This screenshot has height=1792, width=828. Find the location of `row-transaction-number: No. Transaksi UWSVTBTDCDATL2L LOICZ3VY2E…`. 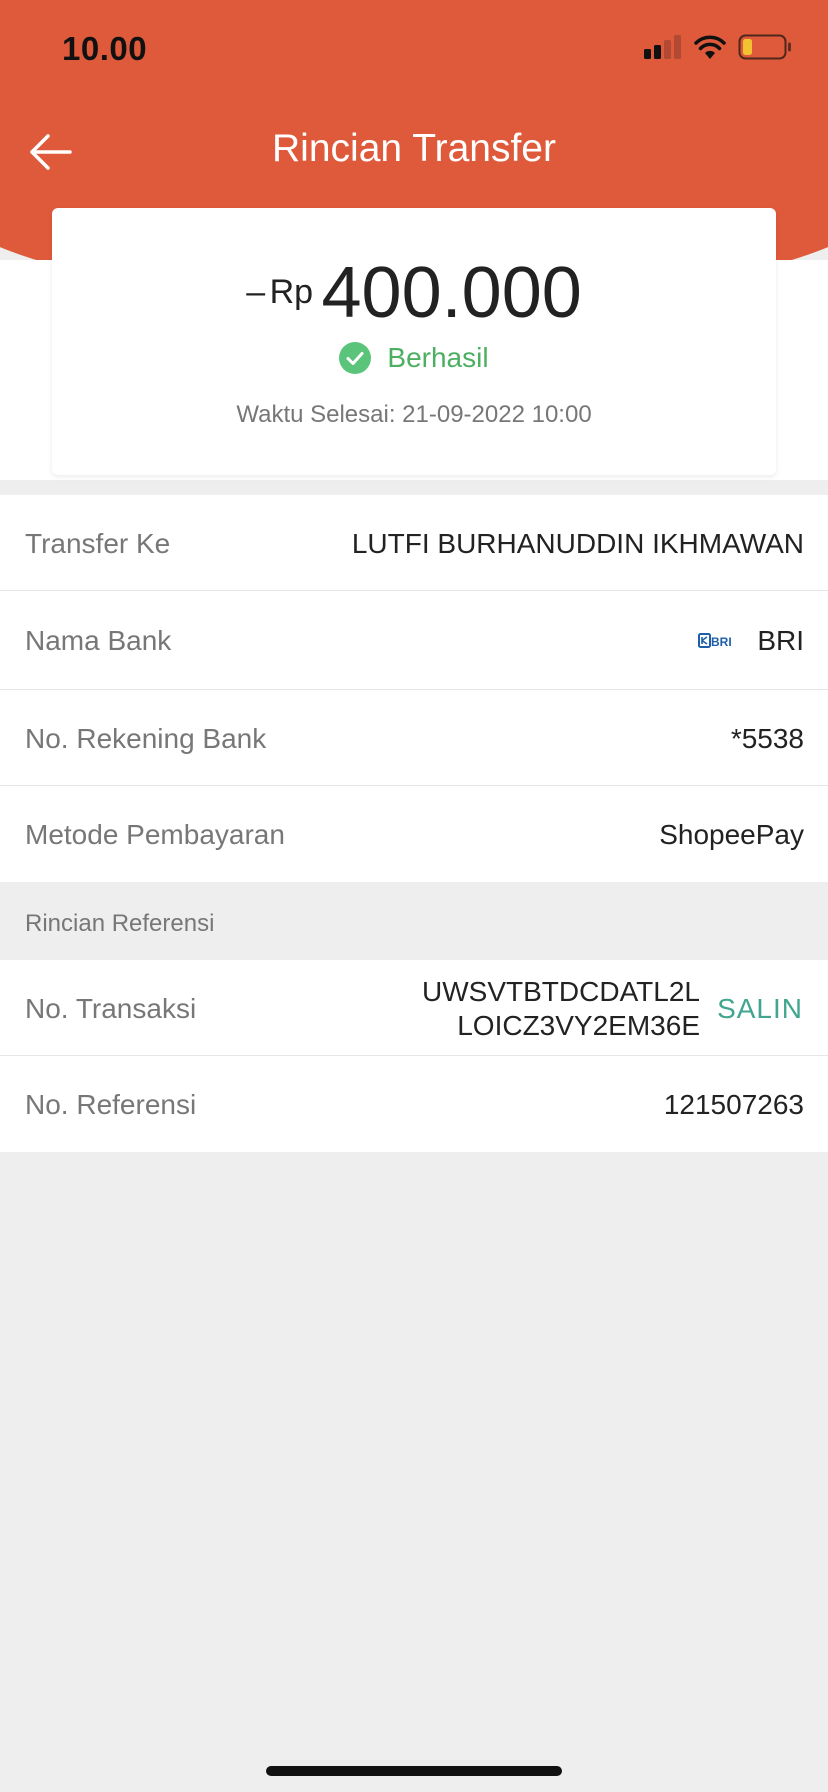

row-transaction-number: No. Transaksi UWSVTBTDCDATL2L LOICZ3VY2E… is located at coordinates (414, 1008).